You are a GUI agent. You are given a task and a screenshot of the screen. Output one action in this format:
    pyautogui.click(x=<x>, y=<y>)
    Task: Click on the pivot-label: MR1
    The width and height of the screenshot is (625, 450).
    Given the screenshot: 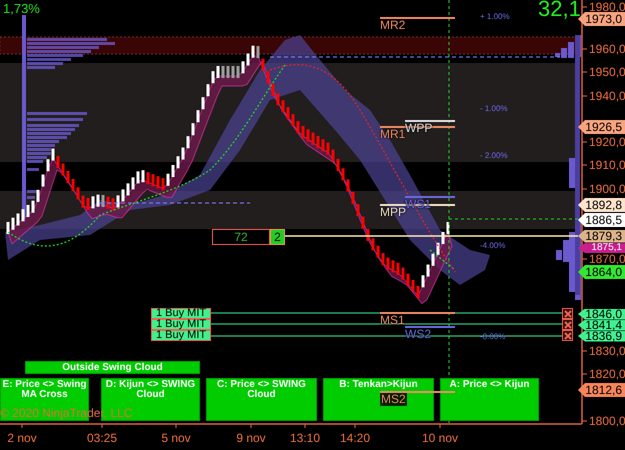 What is the action you would take?
    pyautogui.click(x=393, y=134)
    